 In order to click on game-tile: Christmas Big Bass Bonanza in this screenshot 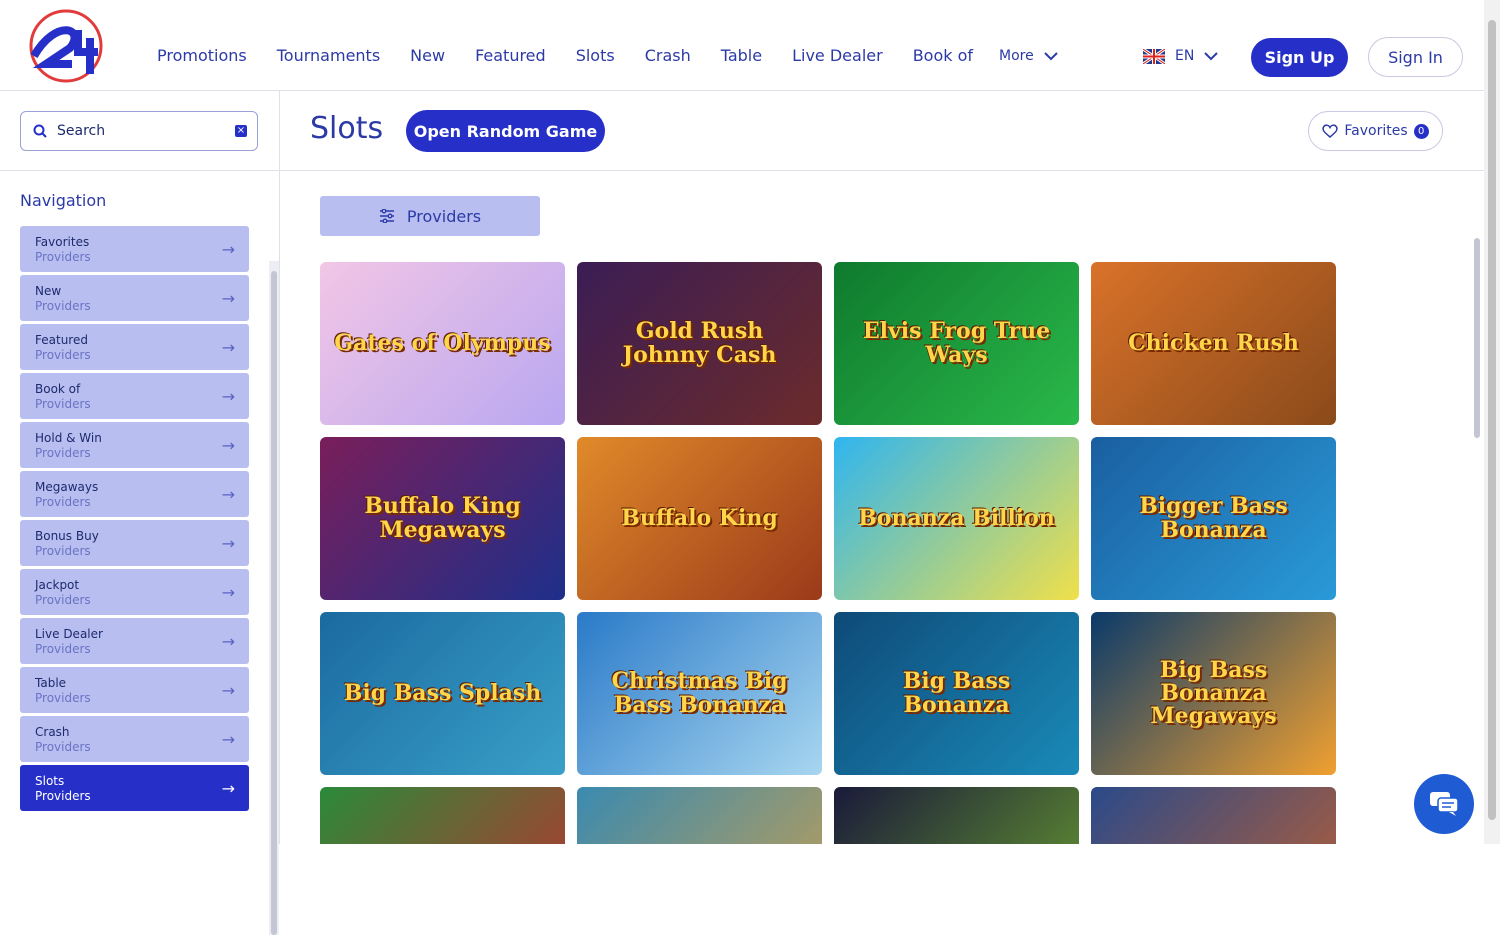, I will do `click(699, 693)`.